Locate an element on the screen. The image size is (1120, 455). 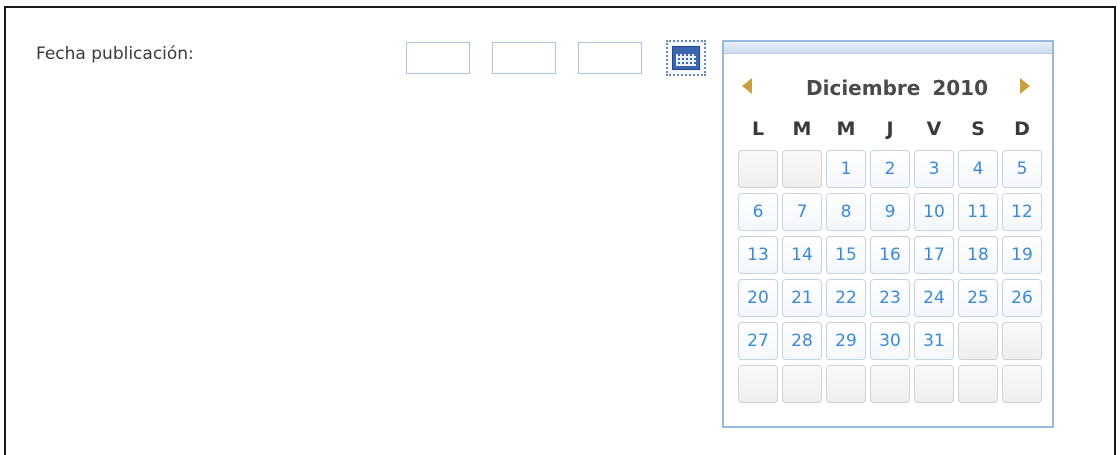
year-input-box is located at coordinates (610, 58).